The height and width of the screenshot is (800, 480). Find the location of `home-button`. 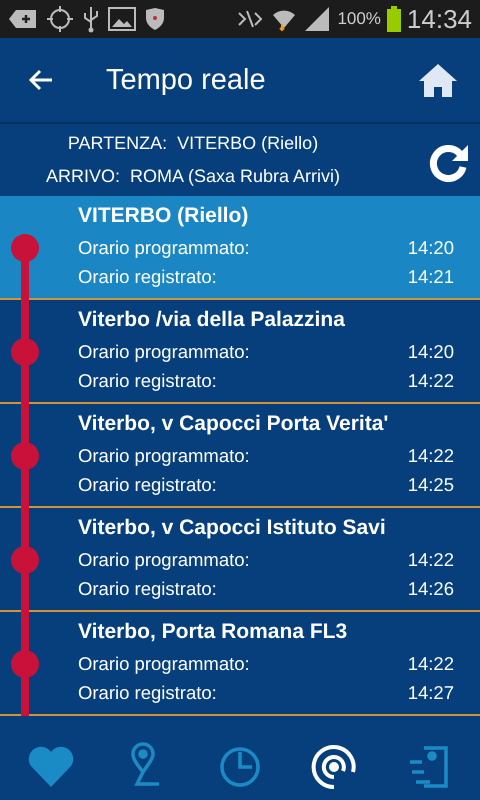

home-button is located at coordinates (438, 80).